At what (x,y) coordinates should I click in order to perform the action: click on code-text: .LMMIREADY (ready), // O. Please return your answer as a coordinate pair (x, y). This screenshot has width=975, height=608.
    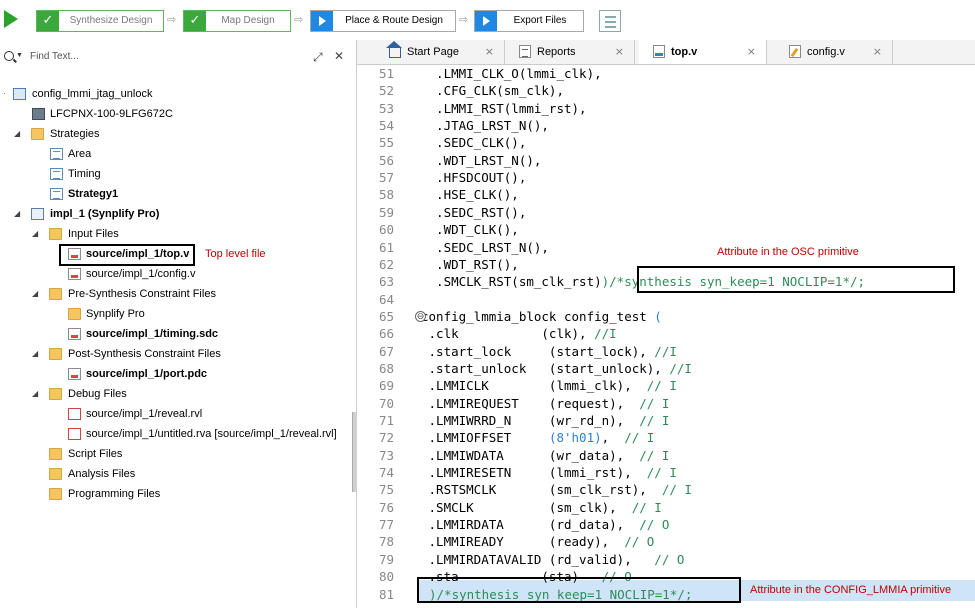
    Looking at the image, I should click on (538, 541).